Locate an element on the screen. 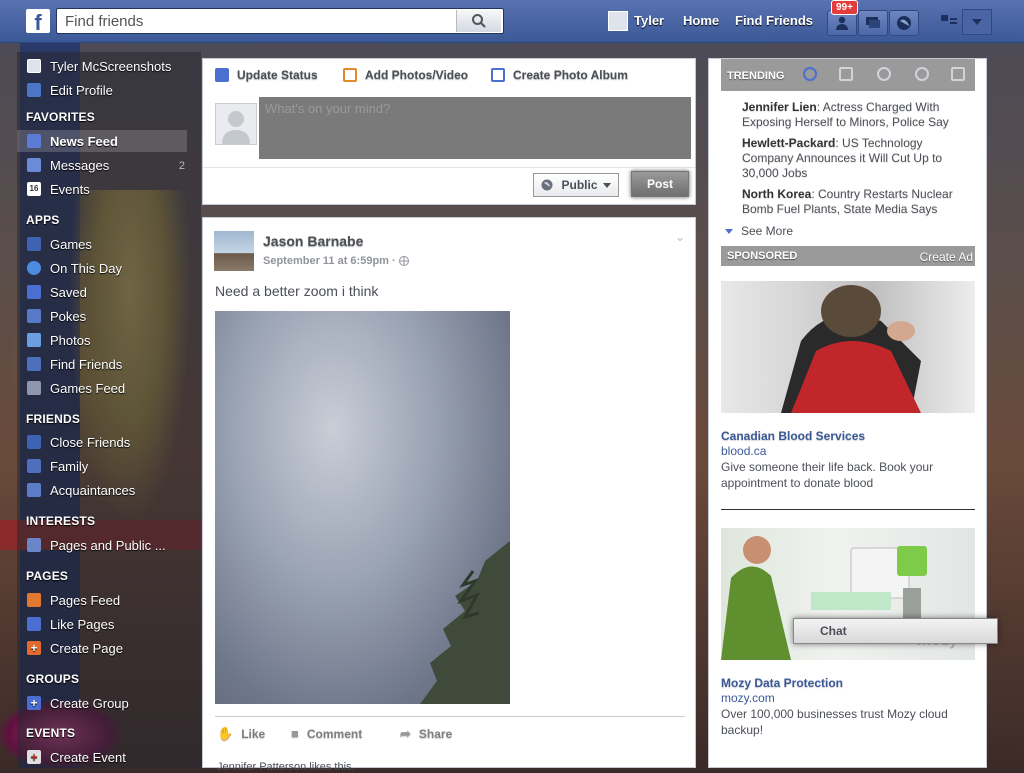  globe-icon is located at coordinates (547, 185).